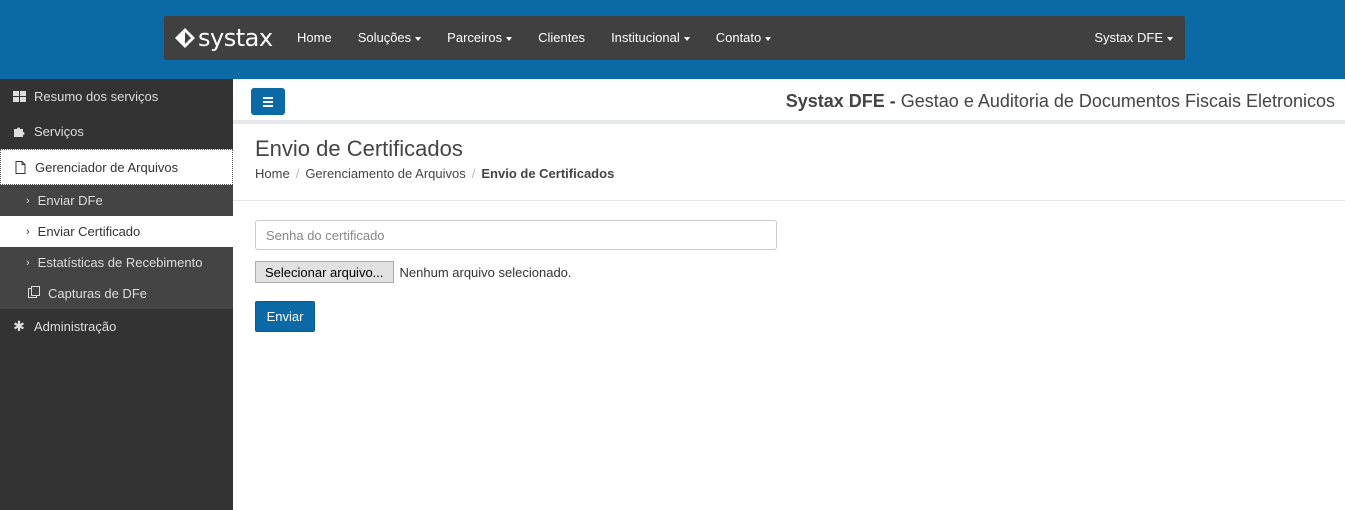 The height and width of the screenshot is (510, 1345). What do you see at coordinates (359, 148) in the screenshot?
I see `page-title: Envio de Certificados` at bounding box center [359, 148].